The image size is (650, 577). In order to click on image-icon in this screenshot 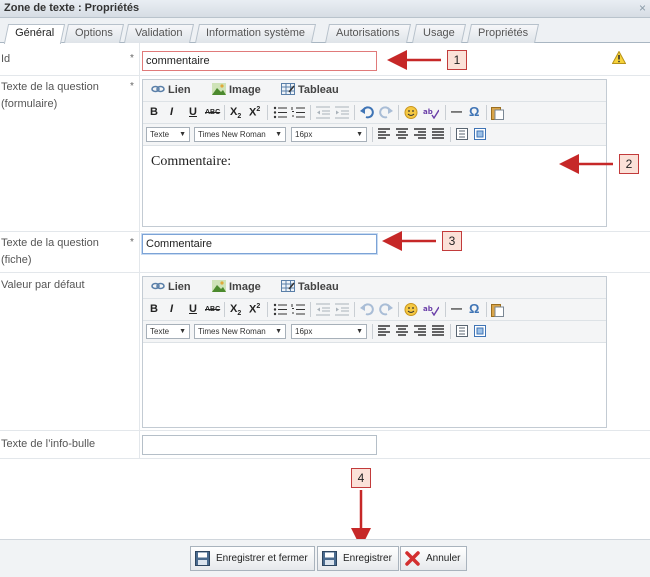, I will do `click(219, 286)`.